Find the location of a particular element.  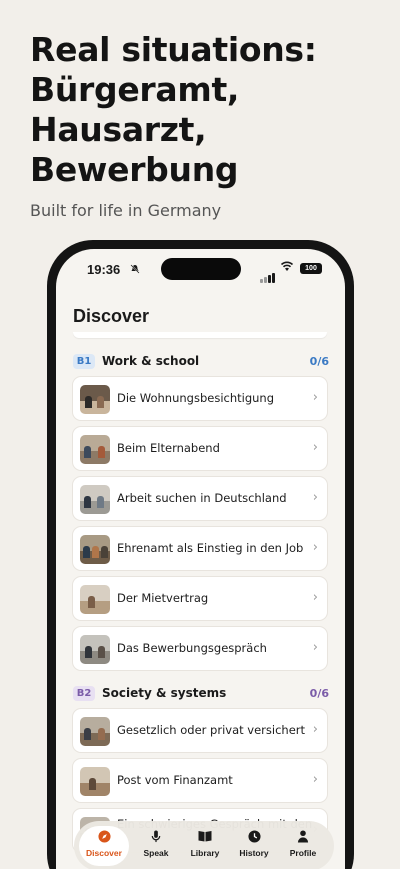

lesson-card: Die Wohnungsbesichtigung › is located at coordinates (200, 398).